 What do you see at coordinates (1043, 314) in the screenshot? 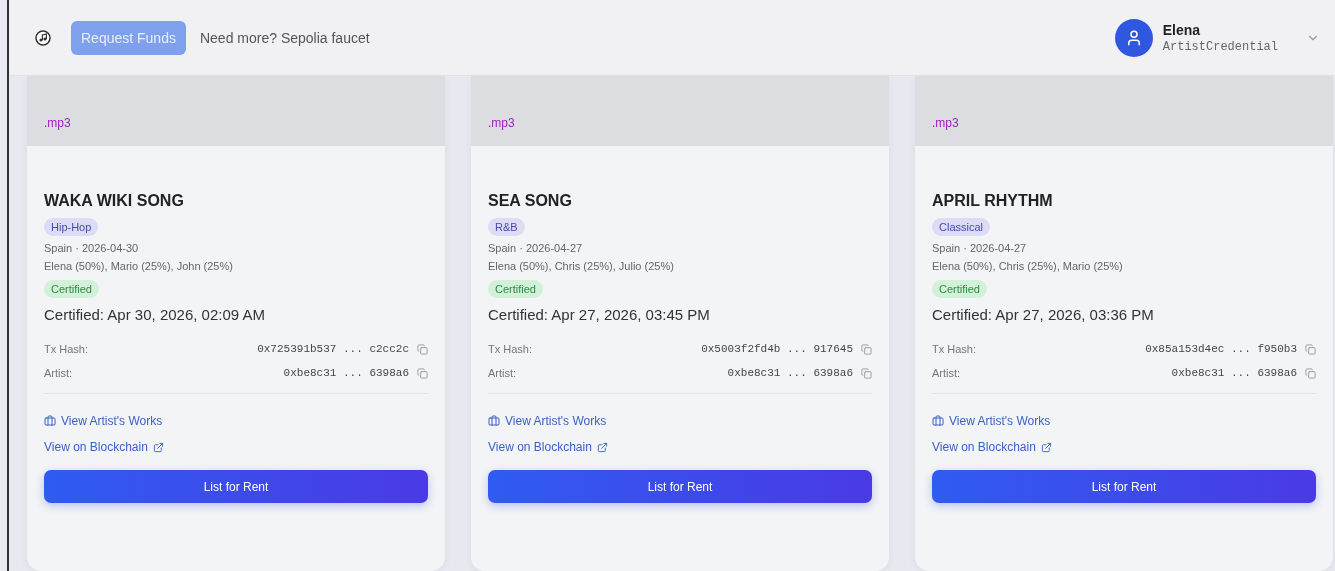
I see `certified-date: Certified: Apr 27, 2026, 03:36 PM` at bounding box center [1043, 314].